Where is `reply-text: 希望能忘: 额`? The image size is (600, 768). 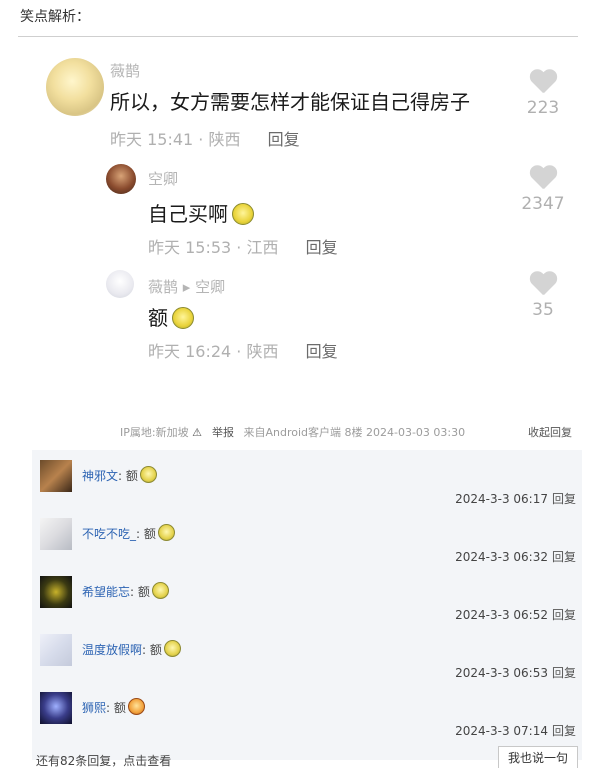
reply-text: 希望能忘: 额 is located at coordinates (125, 591).